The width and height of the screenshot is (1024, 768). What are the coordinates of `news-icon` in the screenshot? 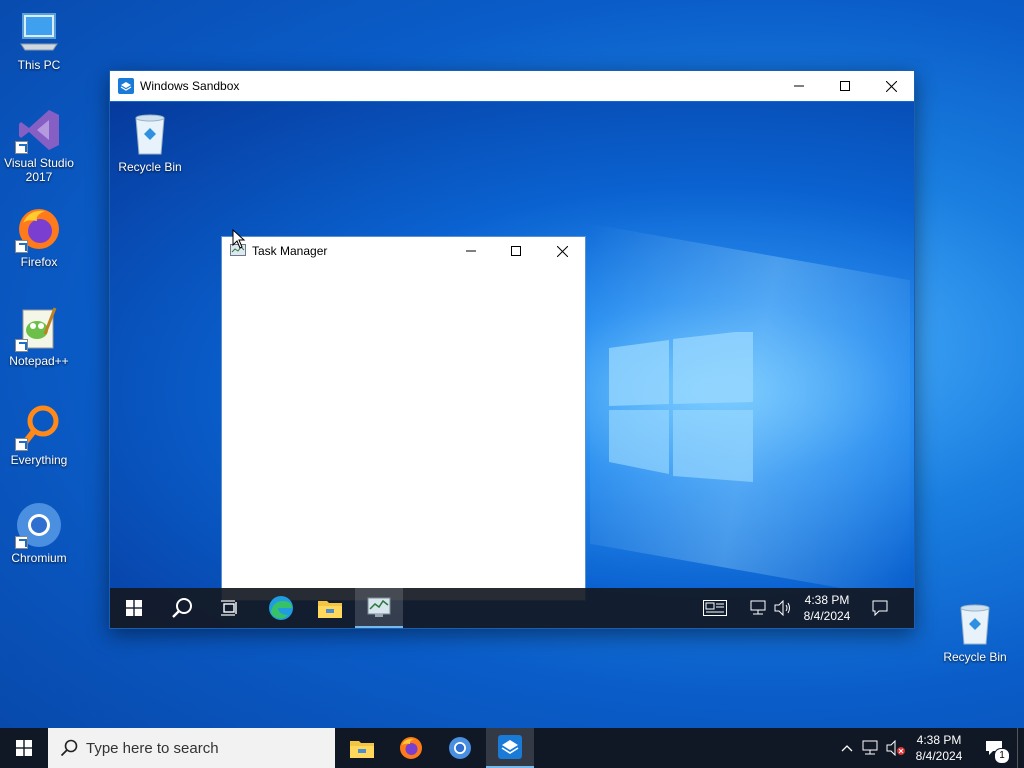 It's located at (715, 608).